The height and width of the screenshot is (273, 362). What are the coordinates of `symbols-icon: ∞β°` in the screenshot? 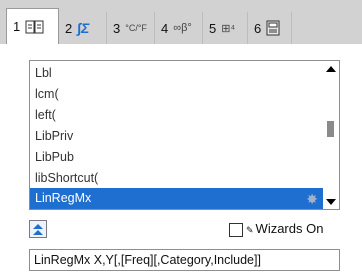 It's located at (182, 28).